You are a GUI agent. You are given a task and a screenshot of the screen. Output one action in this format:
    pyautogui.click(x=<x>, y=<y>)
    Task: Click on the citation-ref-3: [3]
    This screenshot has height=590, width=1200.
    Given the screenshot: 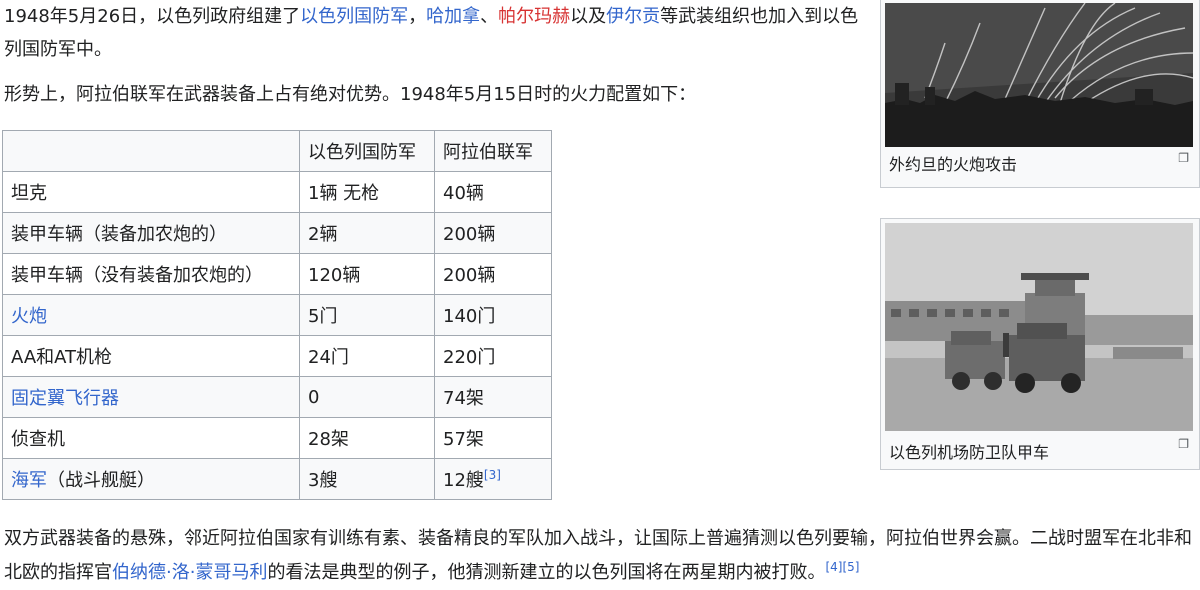 What is the action you would take?
    pyautogui.click(x=492, y=475)
    